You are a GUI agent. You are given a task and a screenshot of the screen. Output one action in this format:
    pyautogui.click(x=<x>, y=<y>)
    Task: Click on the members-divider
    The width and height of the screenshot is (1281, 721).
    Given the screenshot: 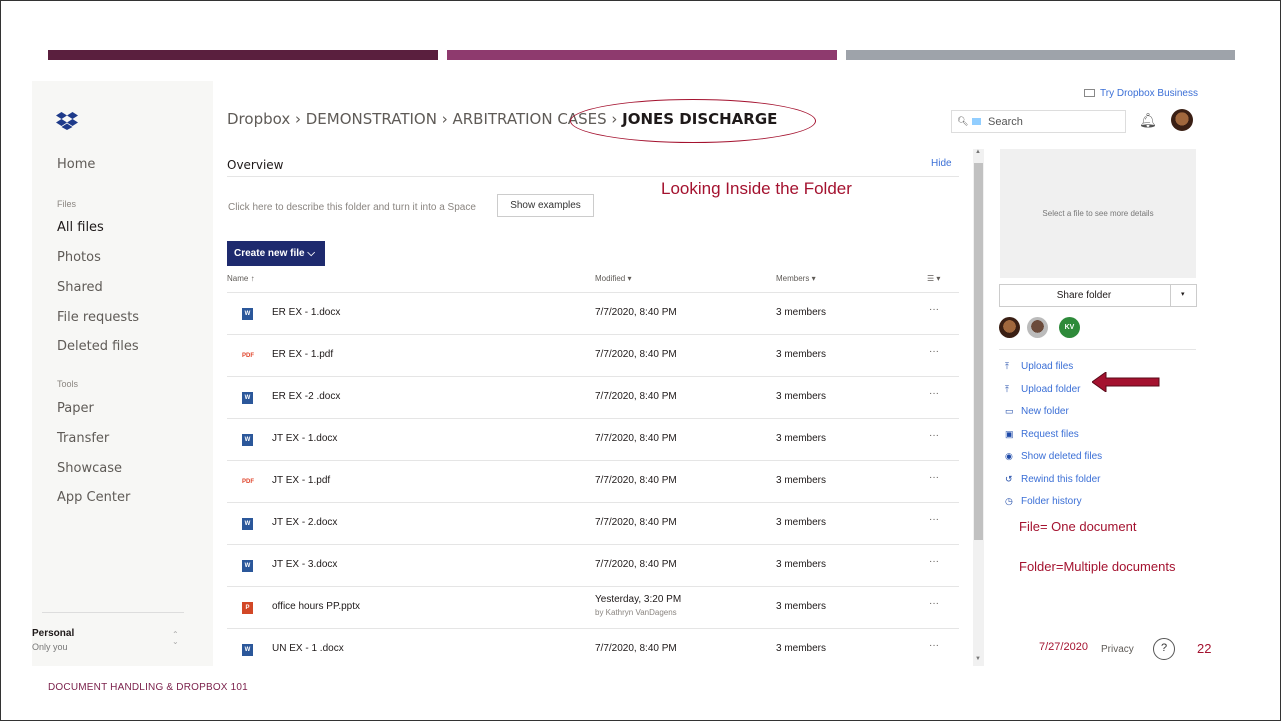 What is the action you would take?
    pyautogui.click(x=1097, y=349)
    